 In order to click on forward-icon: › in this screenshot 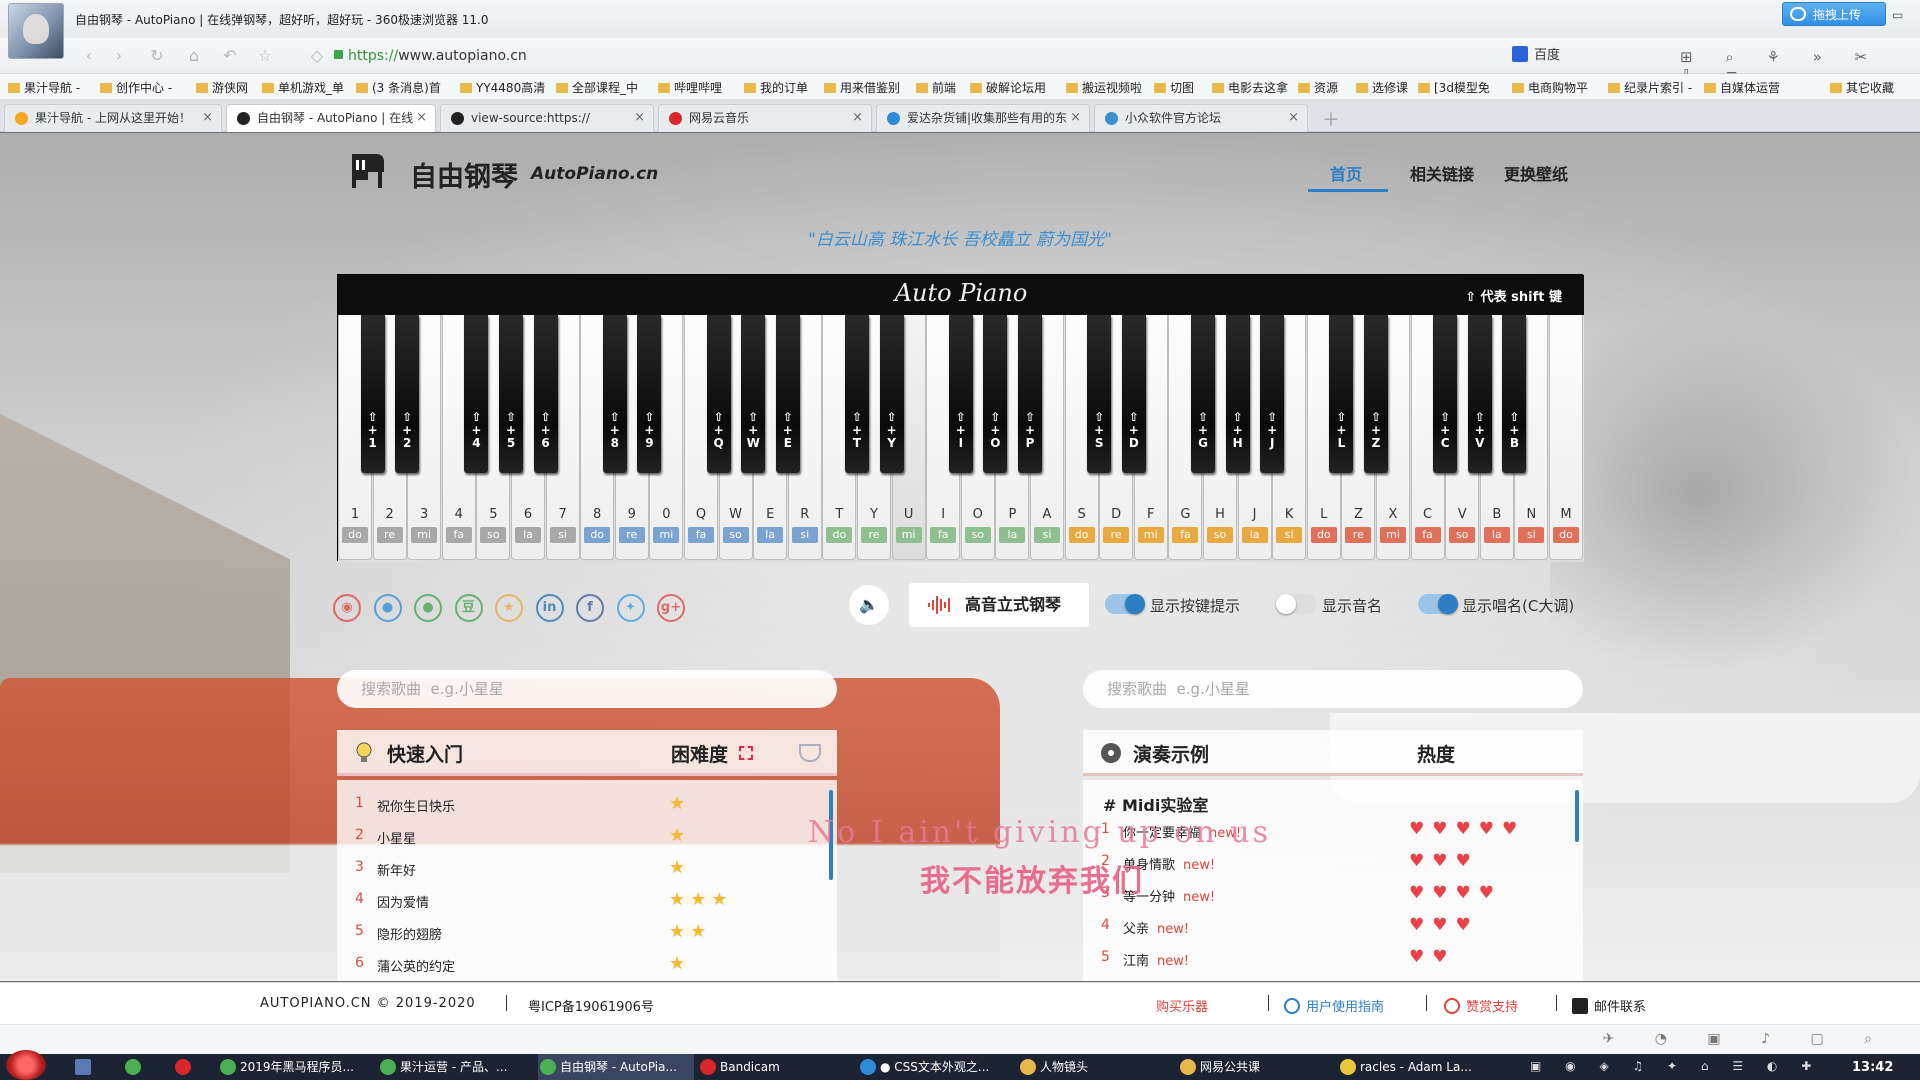, I will do `click(119, 56)`.